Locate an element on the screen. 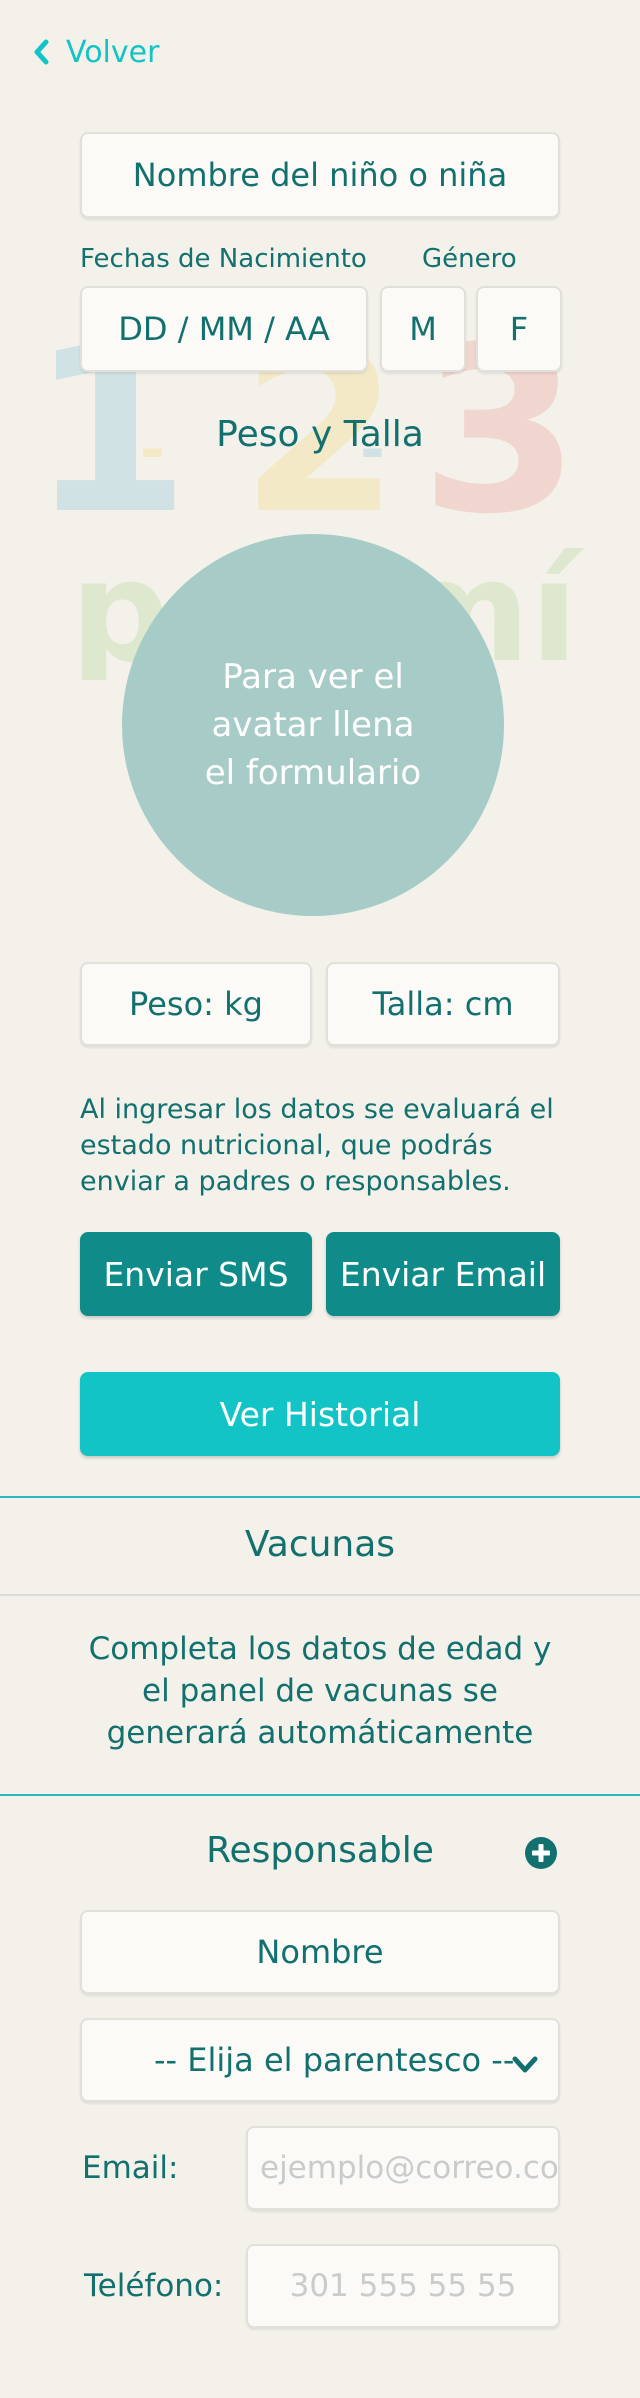 The height and width of the screenshot is (2398, 640). email-input: ejemplo@correo.co is located at coordinates (403, 2168).